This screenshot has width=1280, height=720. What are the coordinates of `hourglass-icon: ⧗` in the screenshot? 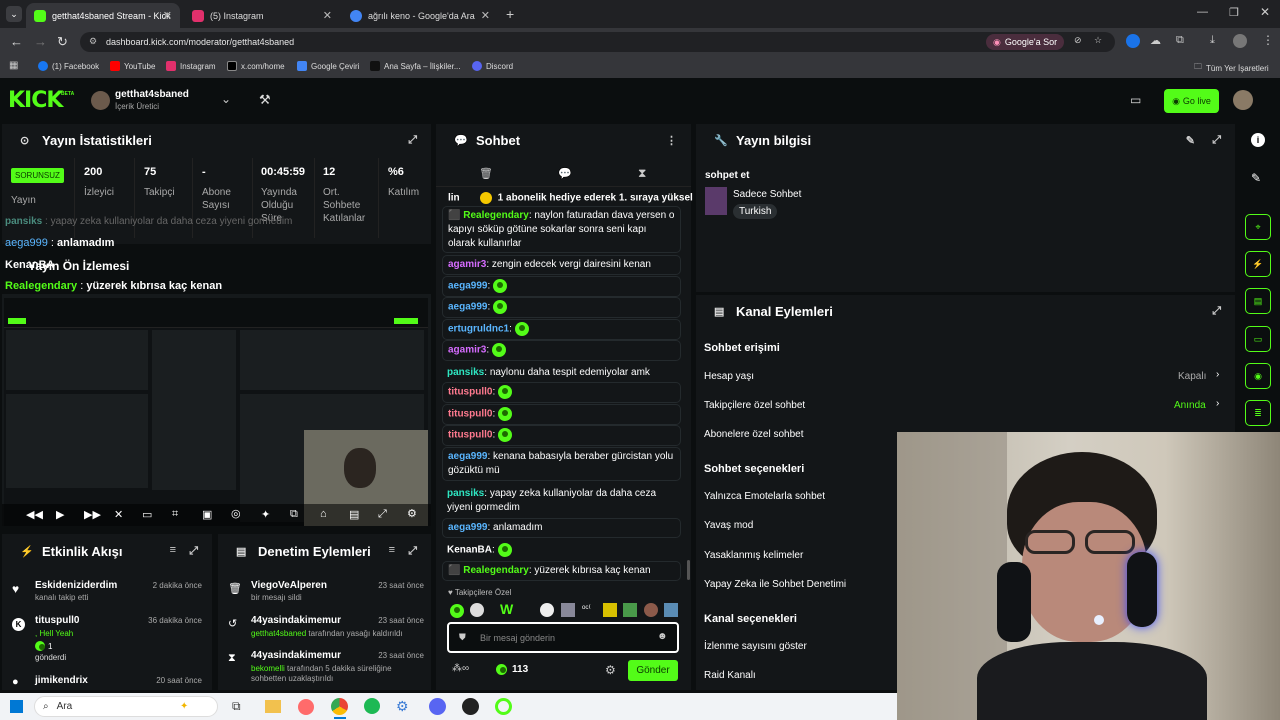 It's located at (642, 173).